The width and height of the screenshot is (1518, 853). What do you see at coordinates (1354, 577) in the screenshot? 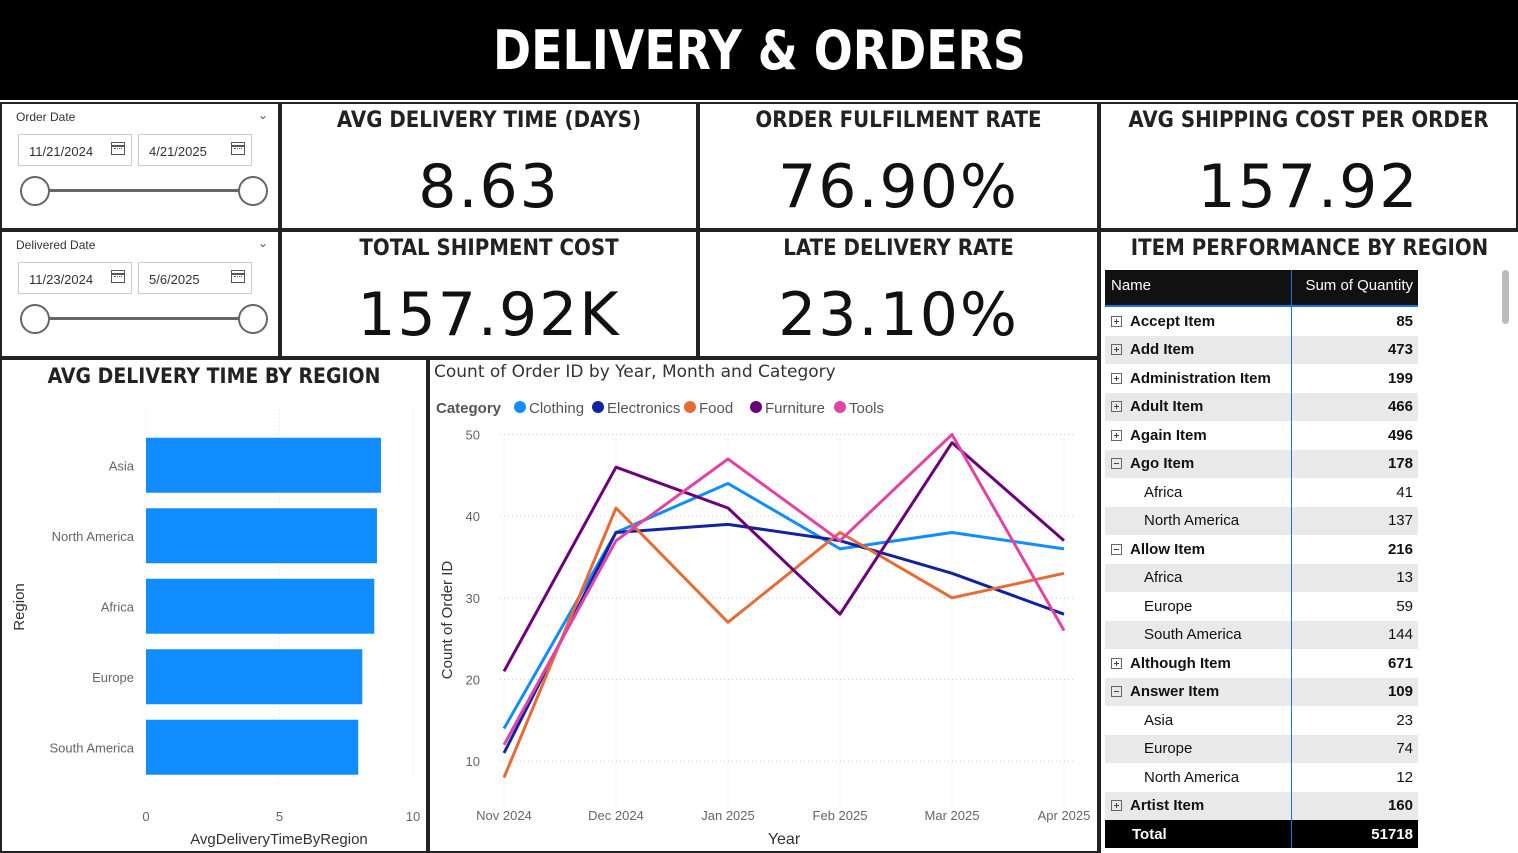
I see `row-value: 13` at bounding box center [1354, 577].